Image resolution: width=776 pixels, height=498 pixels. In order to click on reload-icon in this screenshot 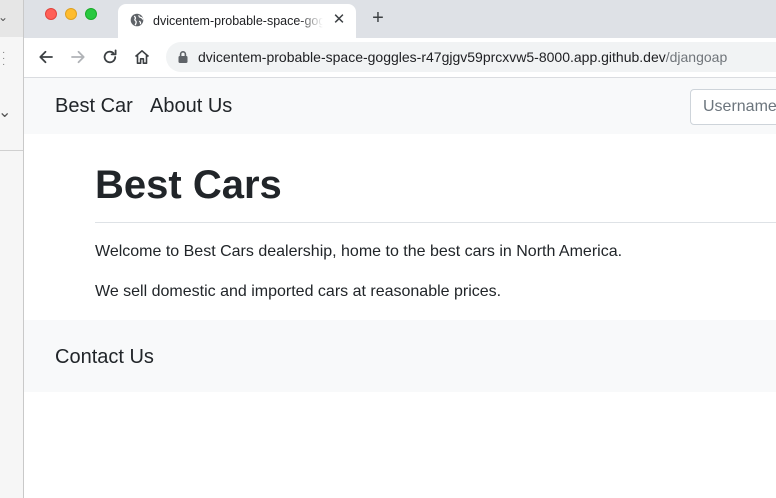, I will do `click(110, 57)`.